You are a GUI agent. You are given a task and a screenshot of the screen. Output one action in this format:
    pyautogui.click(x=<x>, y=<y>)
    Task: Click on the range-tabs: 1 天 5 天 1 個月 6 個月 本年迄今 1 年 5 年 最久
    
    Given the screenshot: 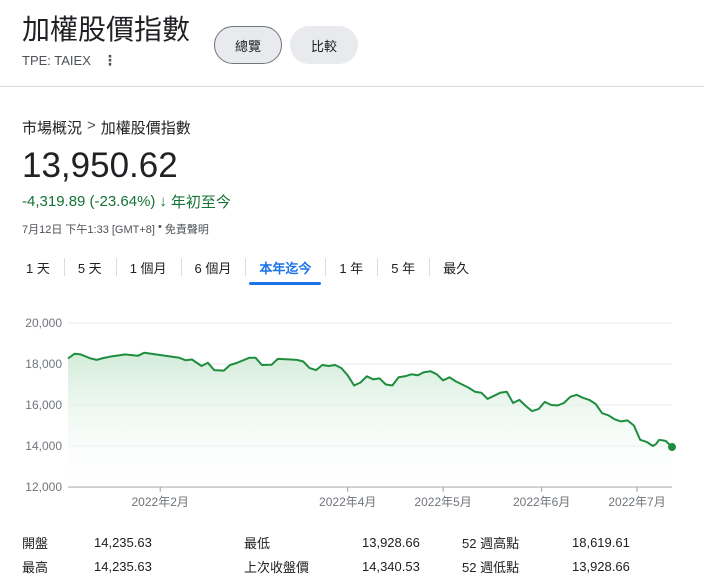 What is the action you would take?
    pyautogui.click(x=247, y=268)
    